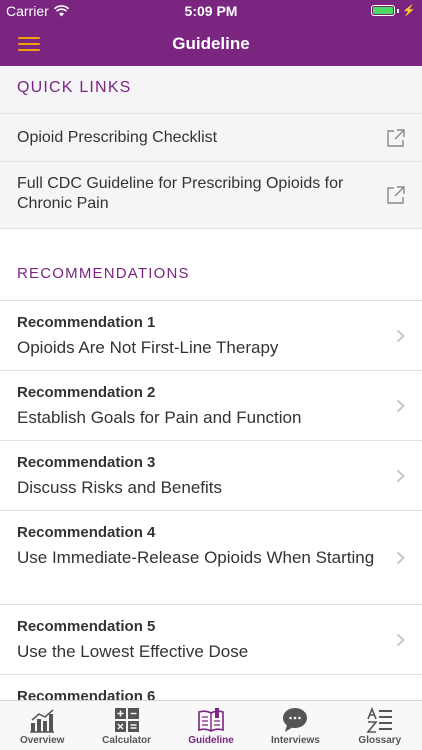  I want to click on recommendation-title: Establish Goals for Pain and Function, so click(159, 417).